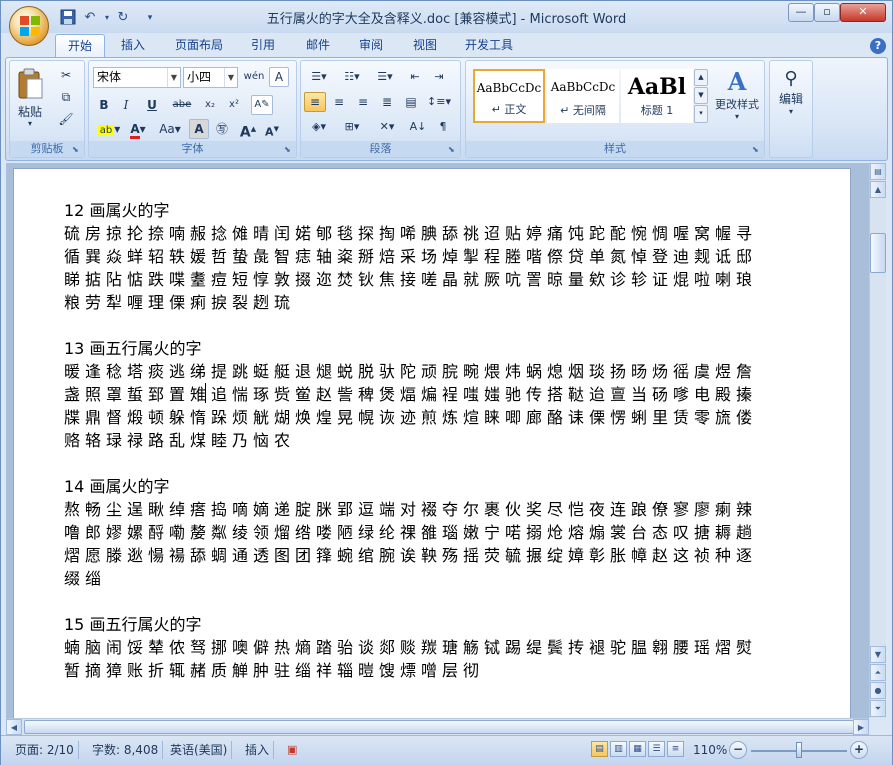  I want to click on vertical-scrollbar: ▤ ▲ ▼ ⏶ ● ⏷, so click(877, 440).